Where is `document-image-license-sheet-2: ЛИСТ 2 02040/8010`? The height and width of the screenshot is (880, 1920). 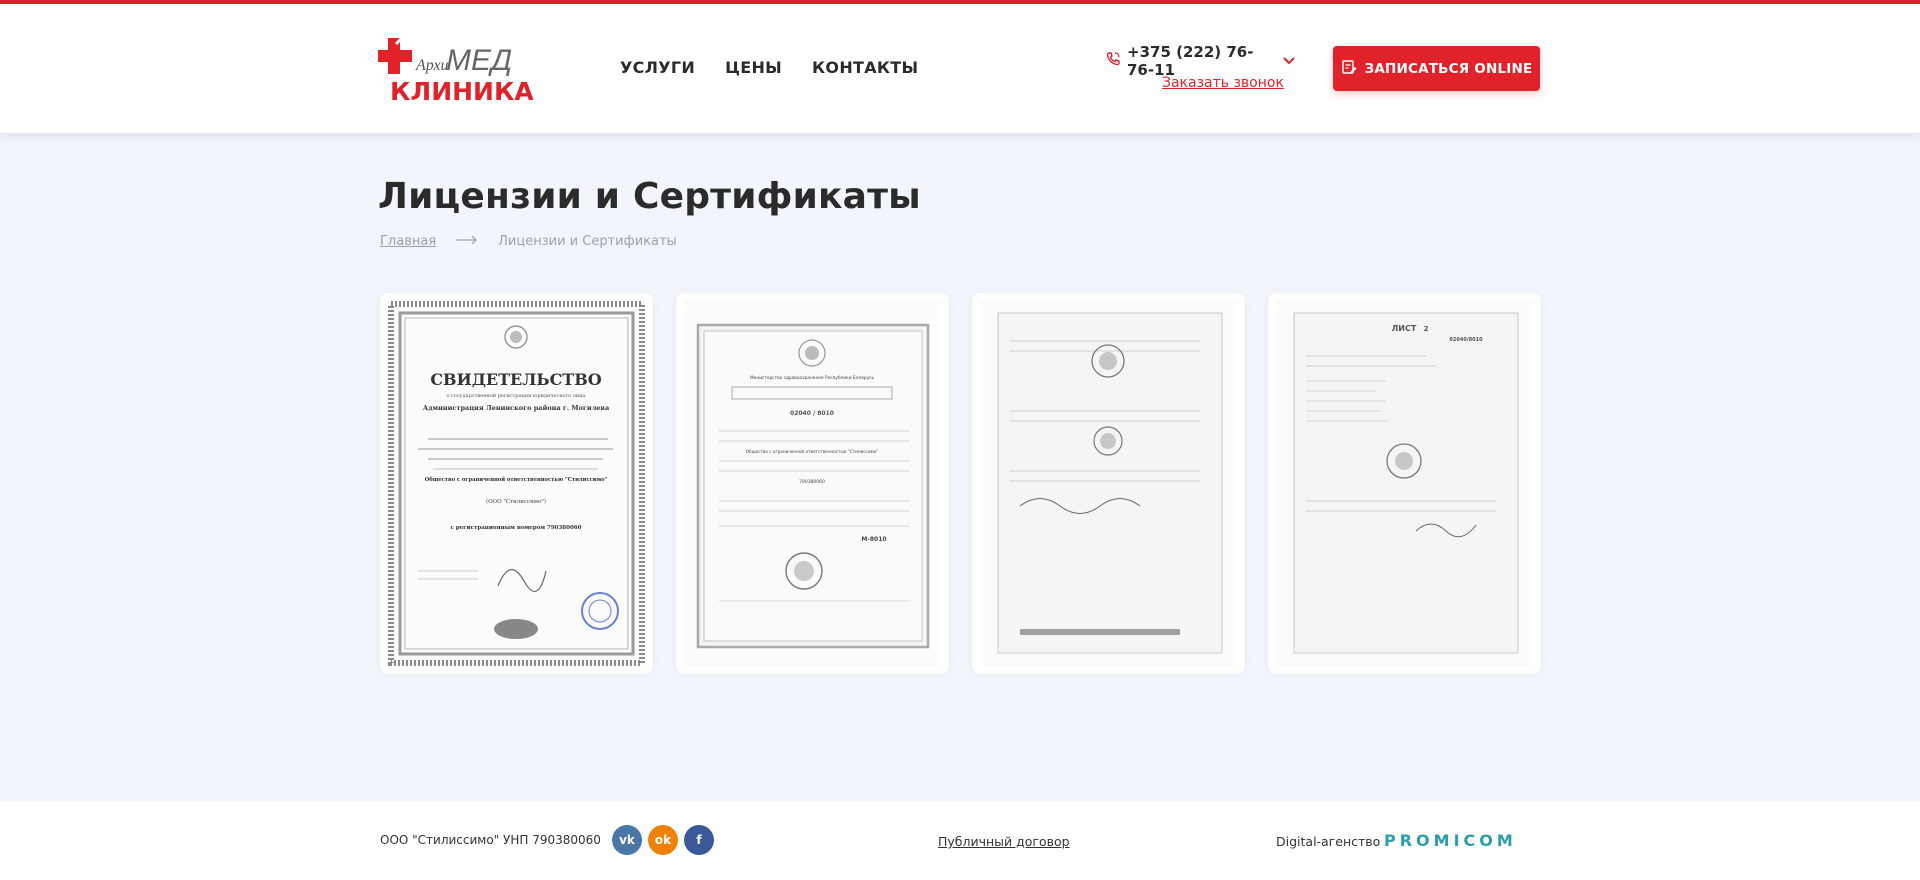
document-image-license-sheet-2: ЛИСТ 2 02040/8010 is located at coordinates (1404, 483).